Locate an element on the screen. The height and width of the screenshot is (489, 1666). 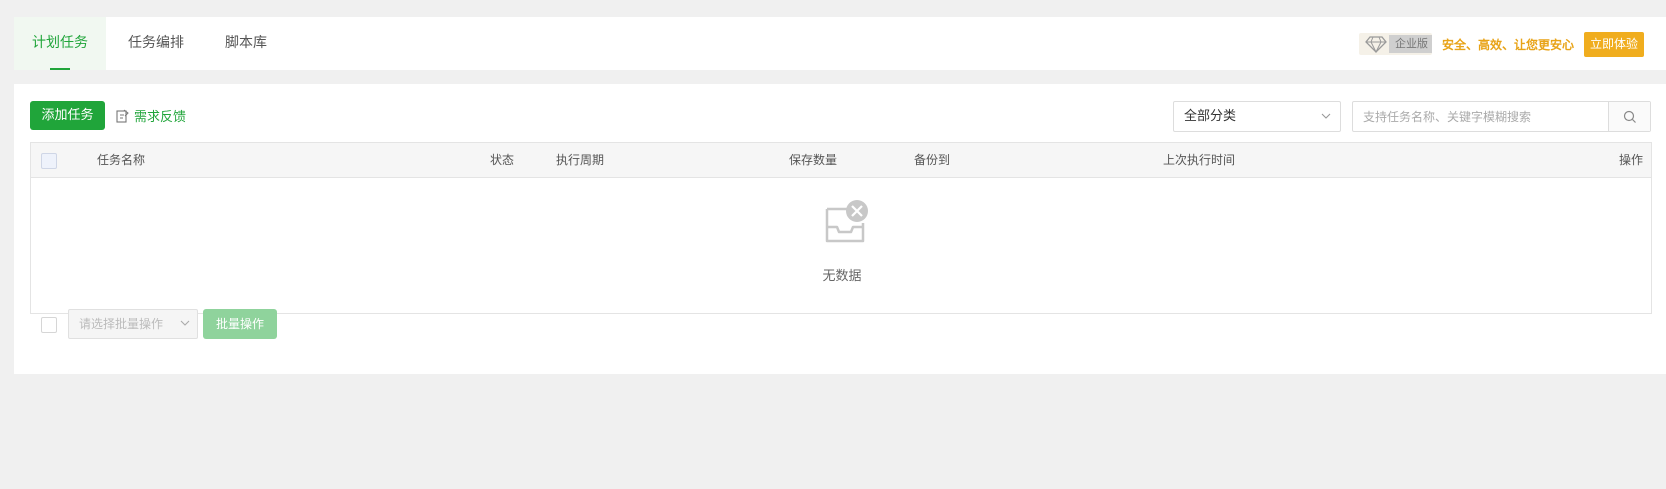
edit-note-icon is located at coordinates (122, 116).